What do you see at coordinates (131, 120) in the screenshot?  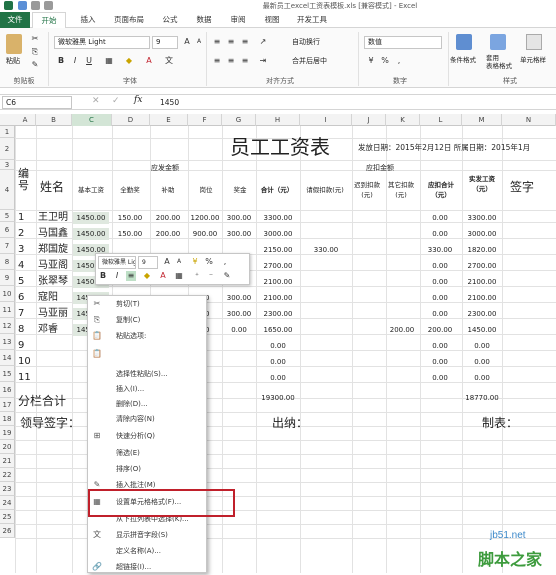 I see `column-header: D` at bounding box center [131, 120].